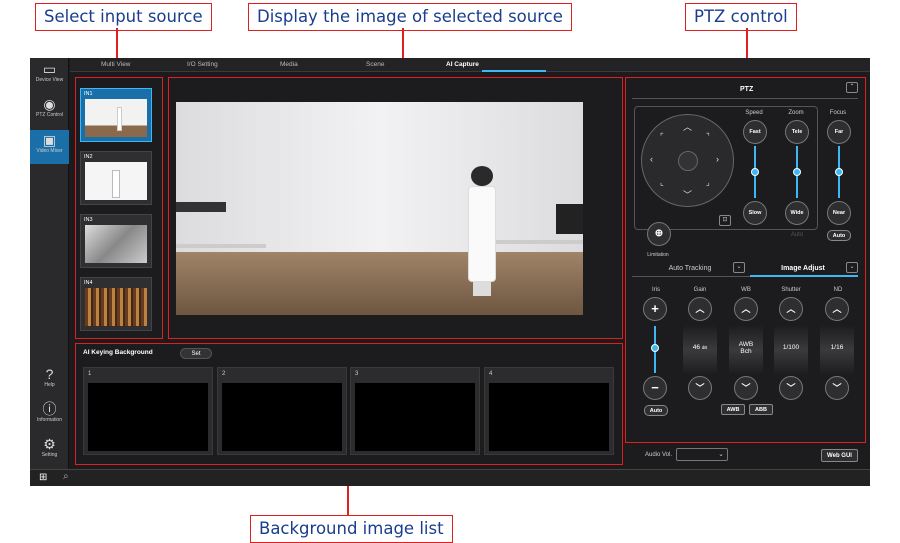  What do you see at coordinates (651, 159) in the screenshot?
I see `arrow-left-icon: ‹` at bounding box center [651, 159].